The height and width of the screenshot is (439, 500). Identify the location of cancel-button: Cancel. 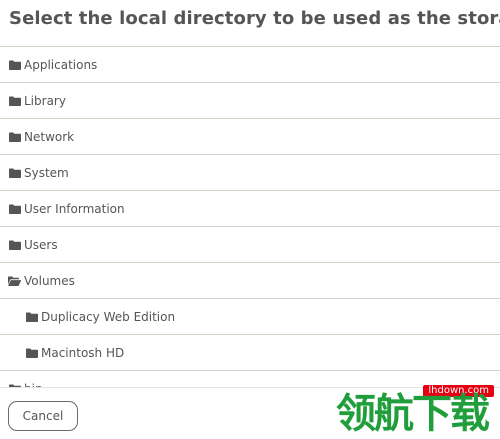
(43, 416).